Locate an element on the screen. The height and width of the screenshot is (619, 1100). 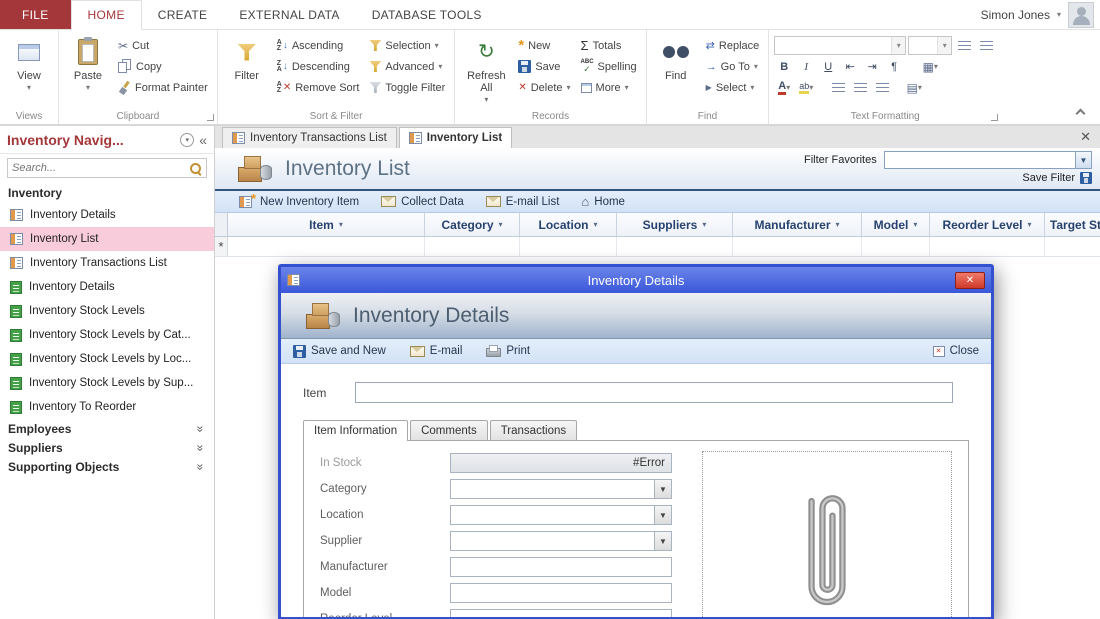
email-list-button: E-mail List is located at coordinates (522, 202).